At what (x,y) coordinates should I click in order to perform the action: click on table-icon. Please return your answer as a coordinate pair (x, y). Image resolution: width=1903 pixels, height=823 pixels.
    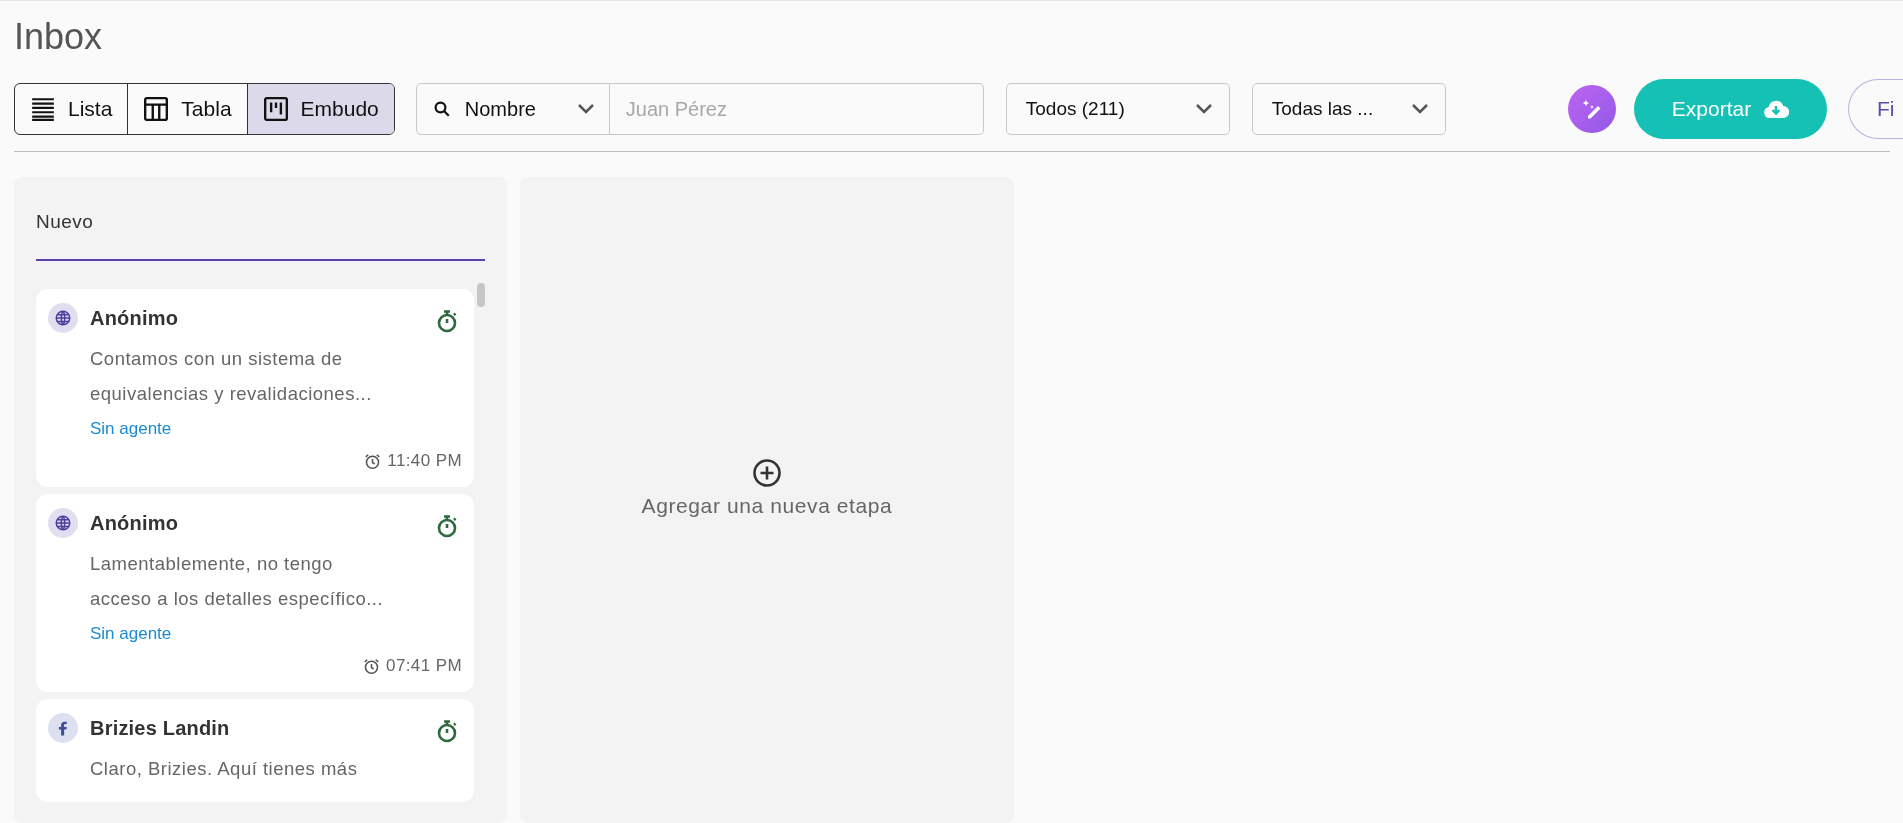
    Looking at the image, I should click on (156, 109).